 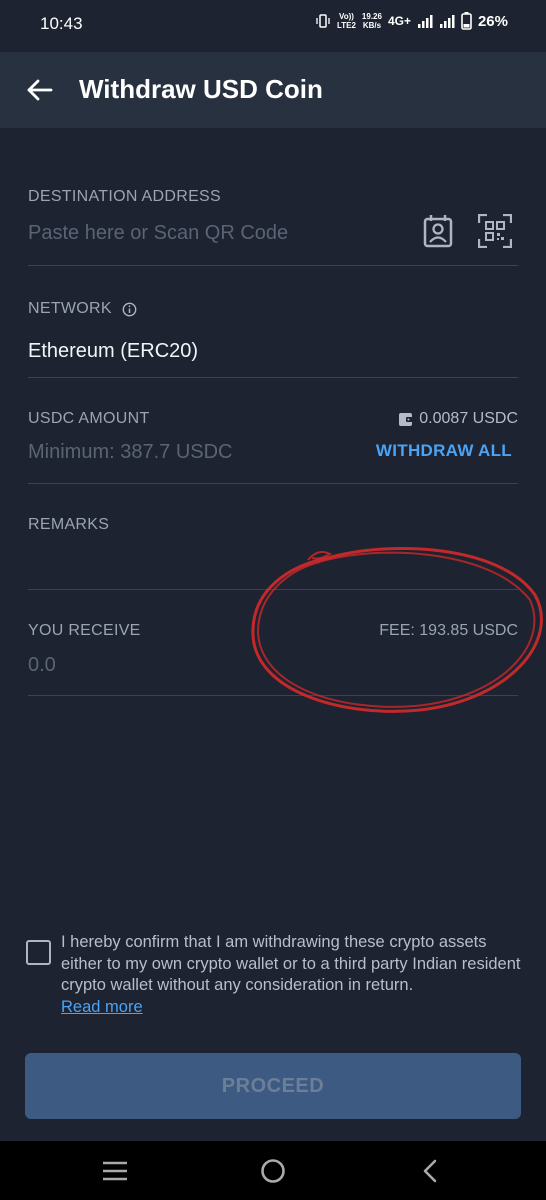 What do you see at coordinates (448, 630) in the screenshot?
I see `fee-value: FEE: 193.85 USDC` at bounding box center [448, 630].